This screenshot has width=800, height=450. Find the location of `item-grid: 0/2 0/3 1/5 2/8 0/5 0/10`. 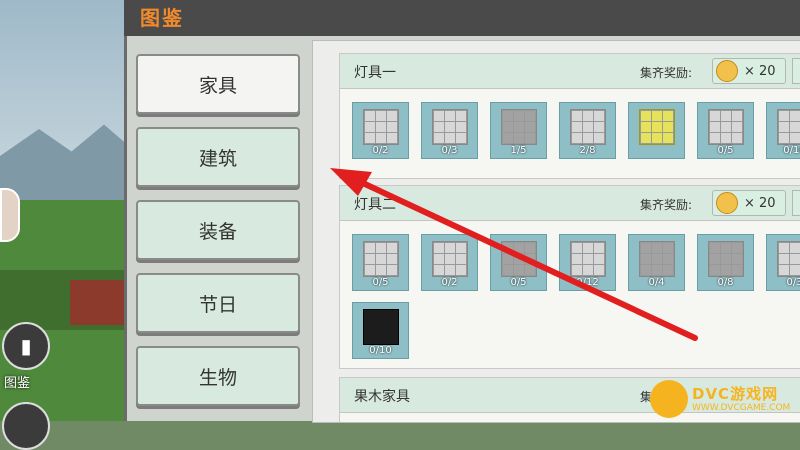

item-grid: 0/2 0/3 1/5 2/8 0/5 0/10 is located at coordinates (576, 130).